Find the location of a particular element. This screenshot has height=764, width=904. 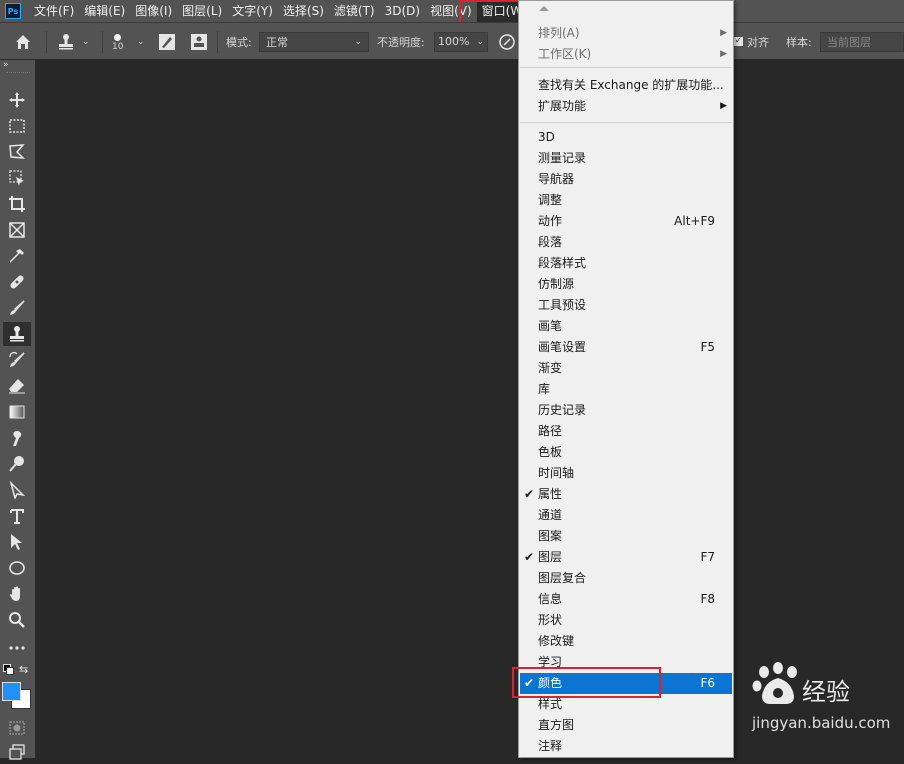

window-menu-item-label: 图层 is located at coordinates (550, 557).